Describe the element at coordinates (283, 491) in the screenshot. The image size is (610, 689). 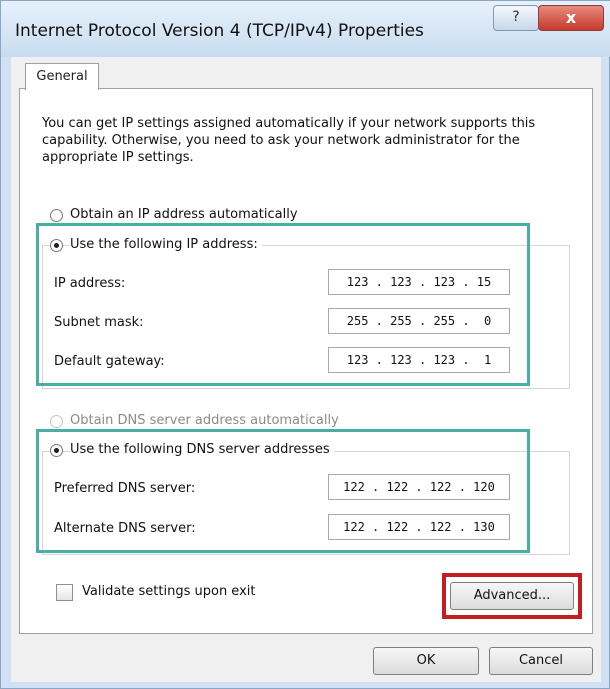
I see `dns-highlight-box` at that location.